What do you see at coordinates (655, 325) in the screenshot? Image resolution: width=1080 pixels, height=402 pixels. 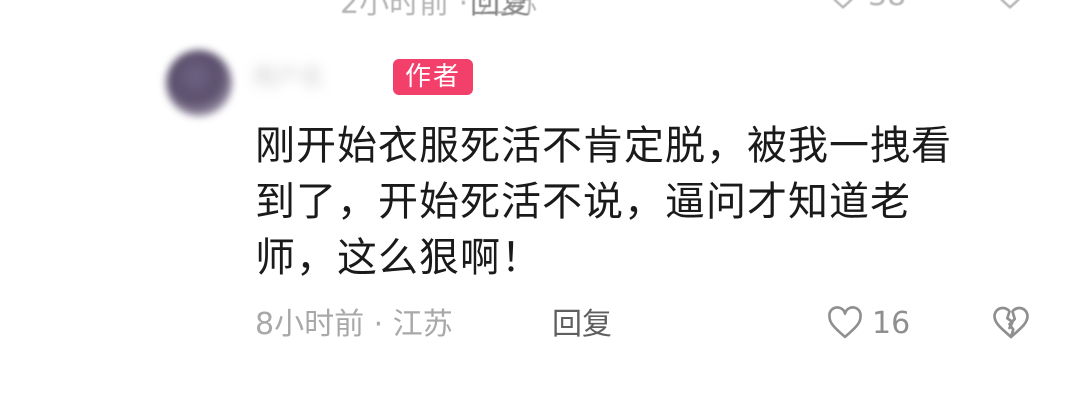 I see `comment-footer: 8小时前 · 江苏 回复` at bounding box center [655, 325].